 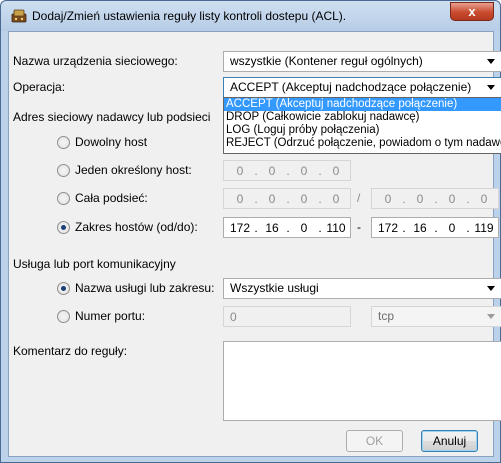 What do you see at coordinates (362, 130) in the screenshot?
I see `operation-option-log: LOG (Loguj próby połączenia)` at bounding box center [362, 130].